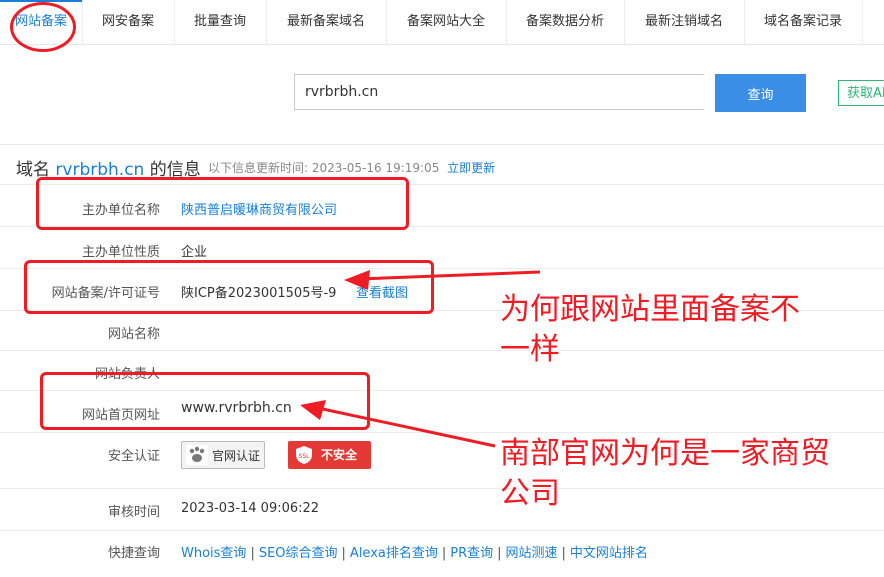 This screenshot has width=884, height=577. I want to click on note1-line2: 一样, so click(530, 349).